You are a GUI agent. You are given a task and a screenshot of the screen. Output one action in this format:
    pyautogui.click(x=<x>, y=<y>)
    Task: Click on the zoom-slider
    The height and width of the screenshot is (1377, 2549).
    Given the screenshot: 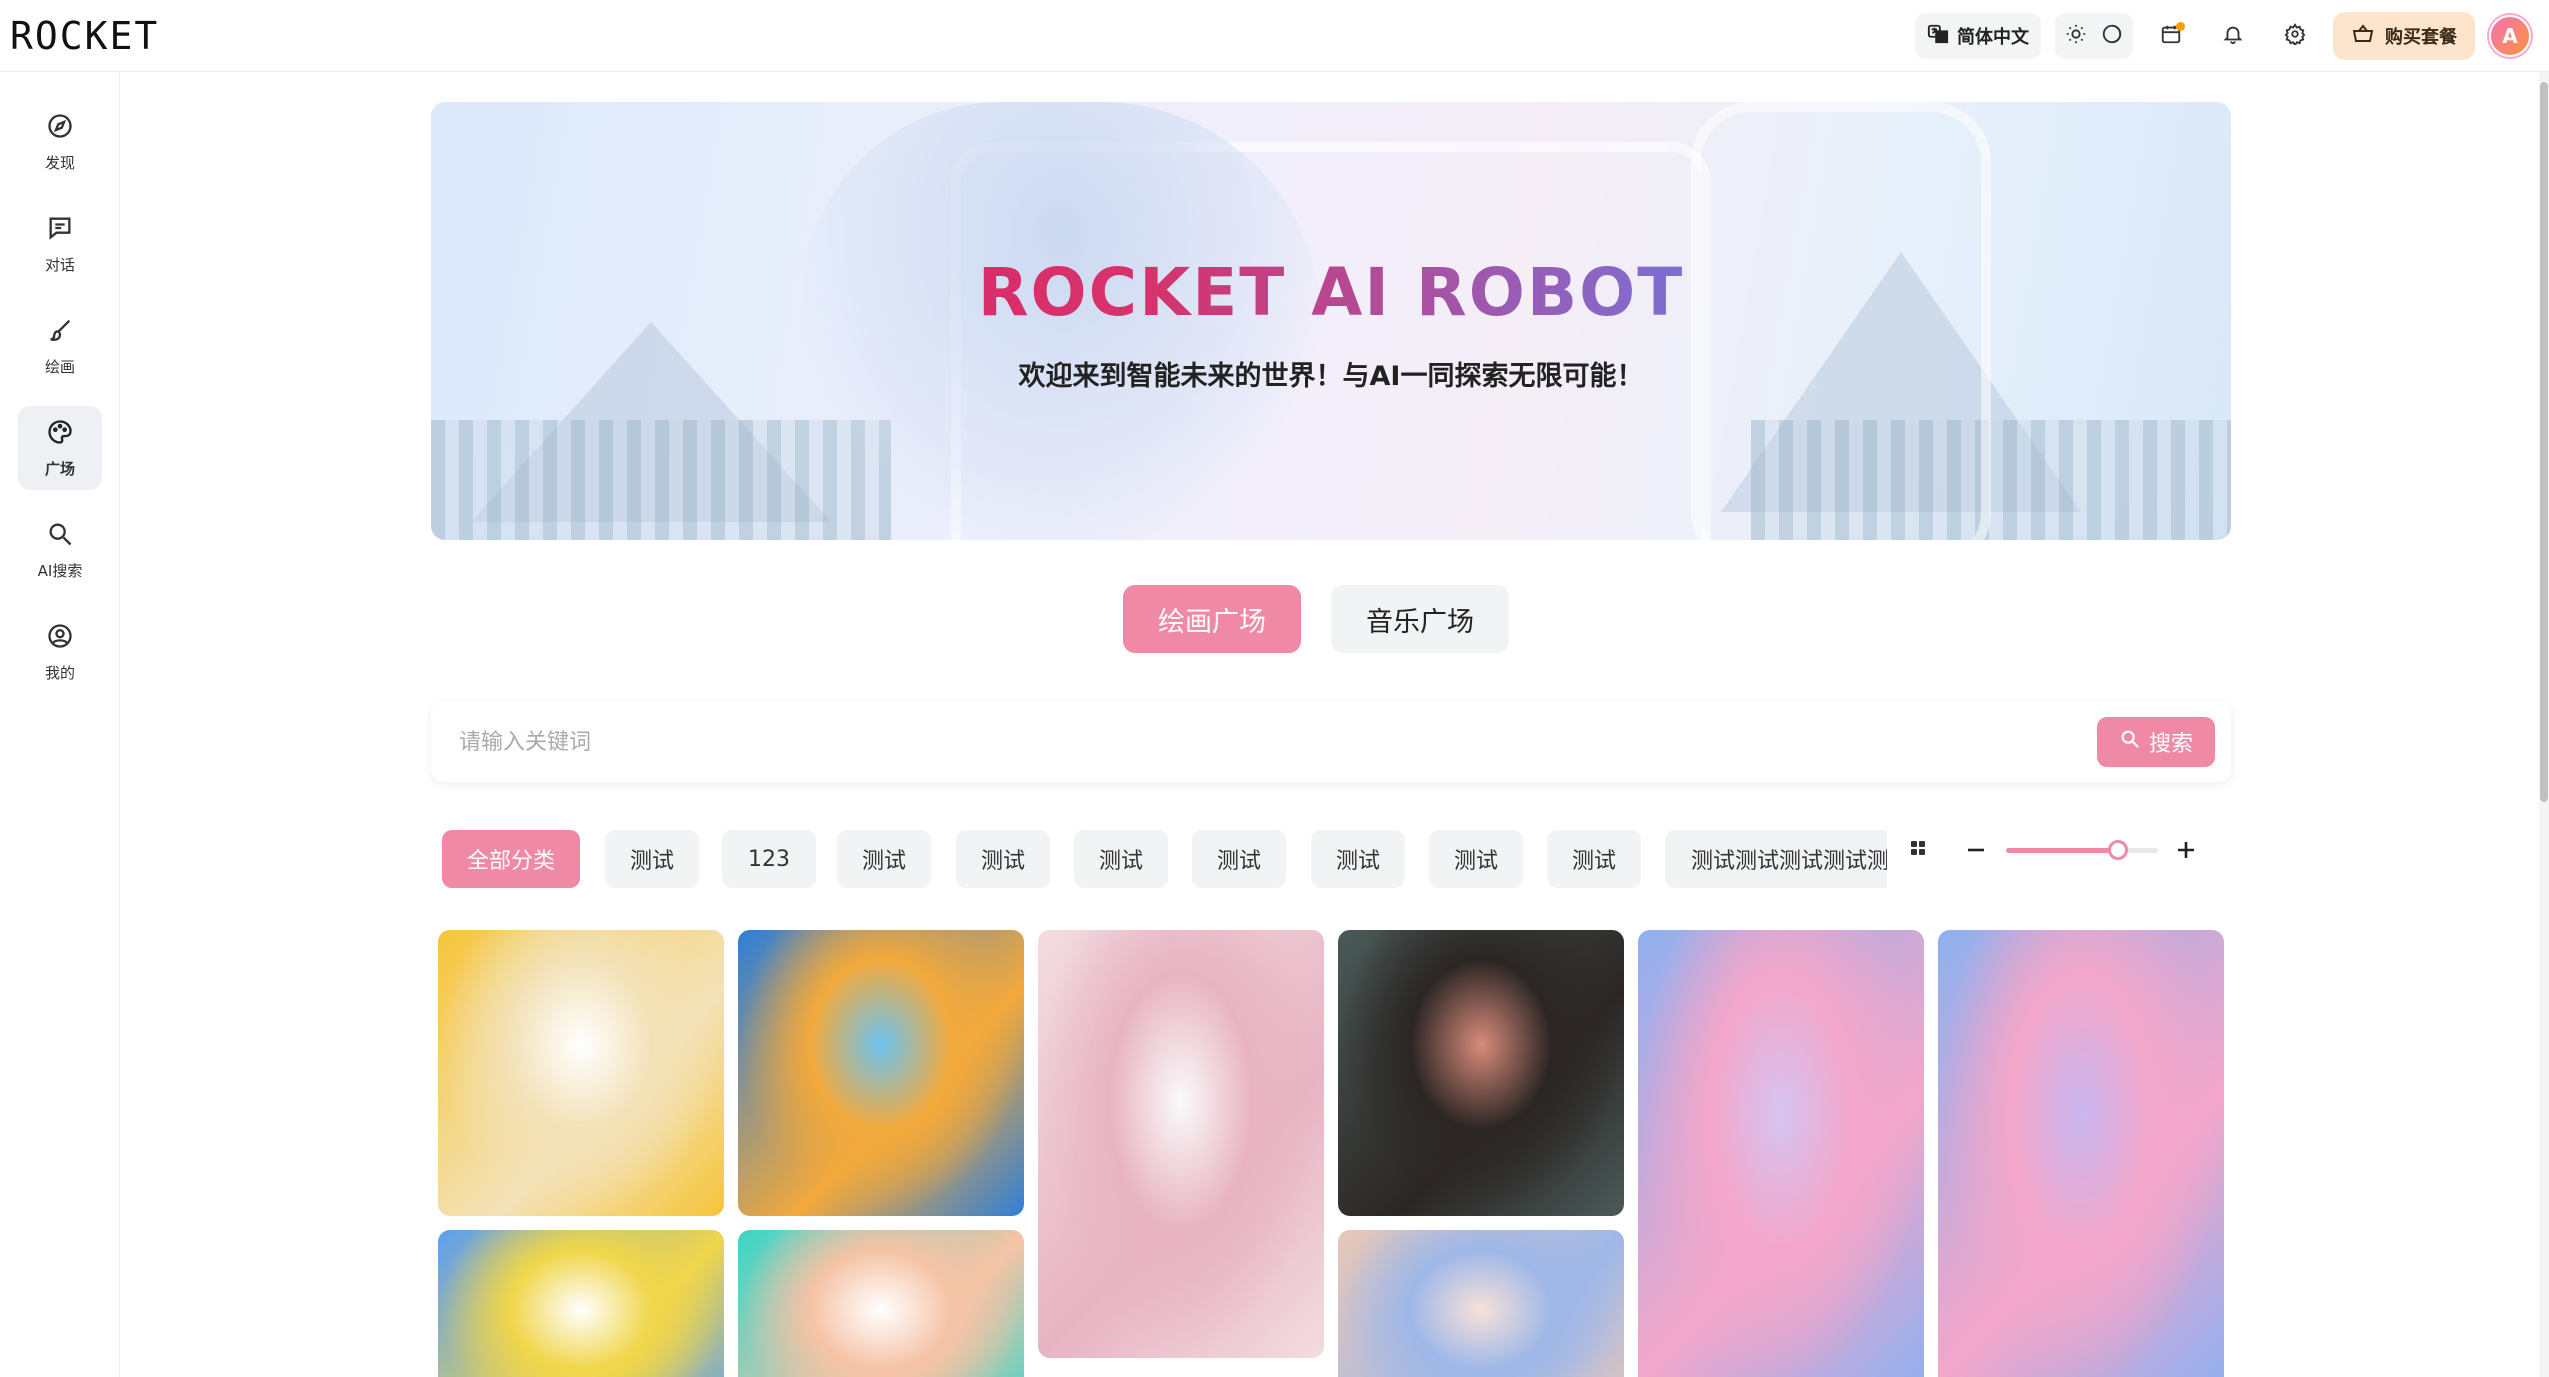 What is the action you would take?
    pyautogui.click(x=2082, y=850)
    